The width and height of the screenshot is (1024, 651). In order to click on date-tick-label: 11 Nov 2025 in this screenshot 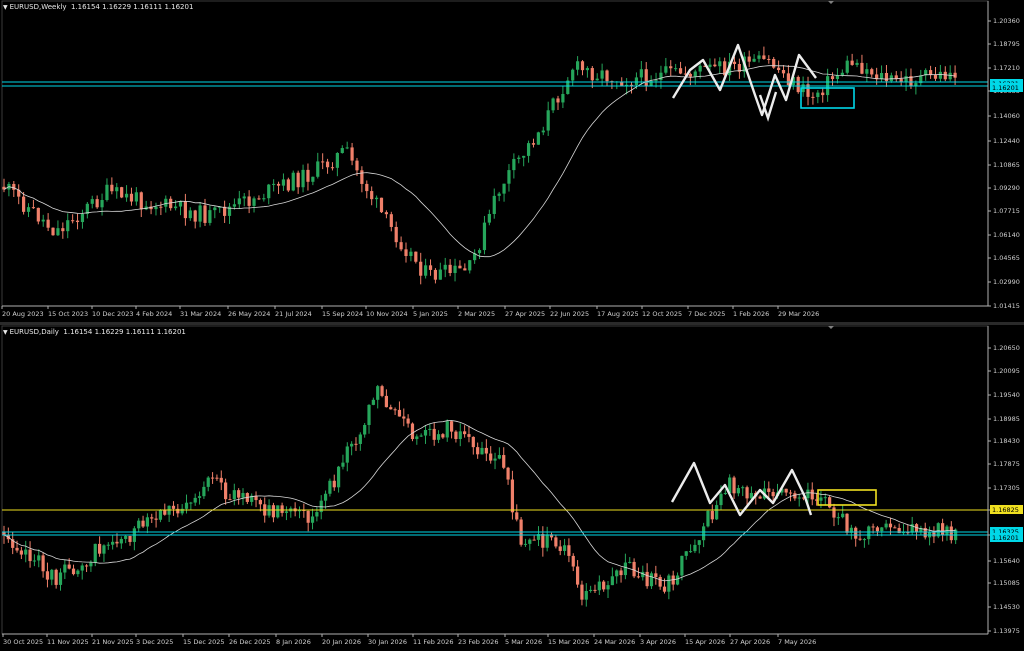, I will do `click(68, 642)`.